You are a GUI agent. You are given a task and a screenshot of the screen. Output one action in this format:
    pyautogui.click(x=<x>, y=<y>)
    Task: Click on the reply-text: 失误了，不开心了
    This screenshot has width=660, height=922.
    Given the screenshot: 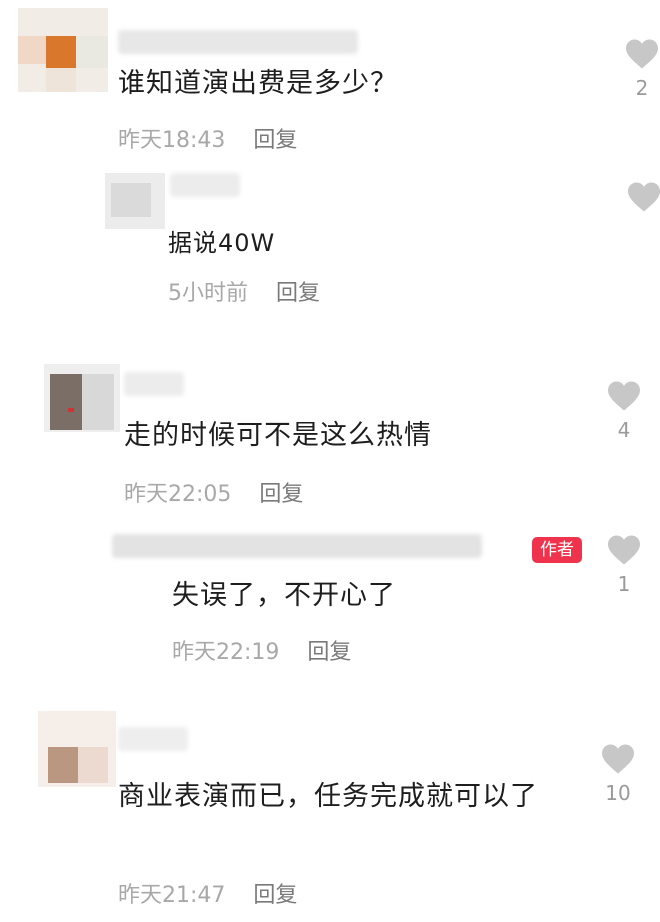 What is the action you would take?
    pyautogui.click(x=284, y=595)
    